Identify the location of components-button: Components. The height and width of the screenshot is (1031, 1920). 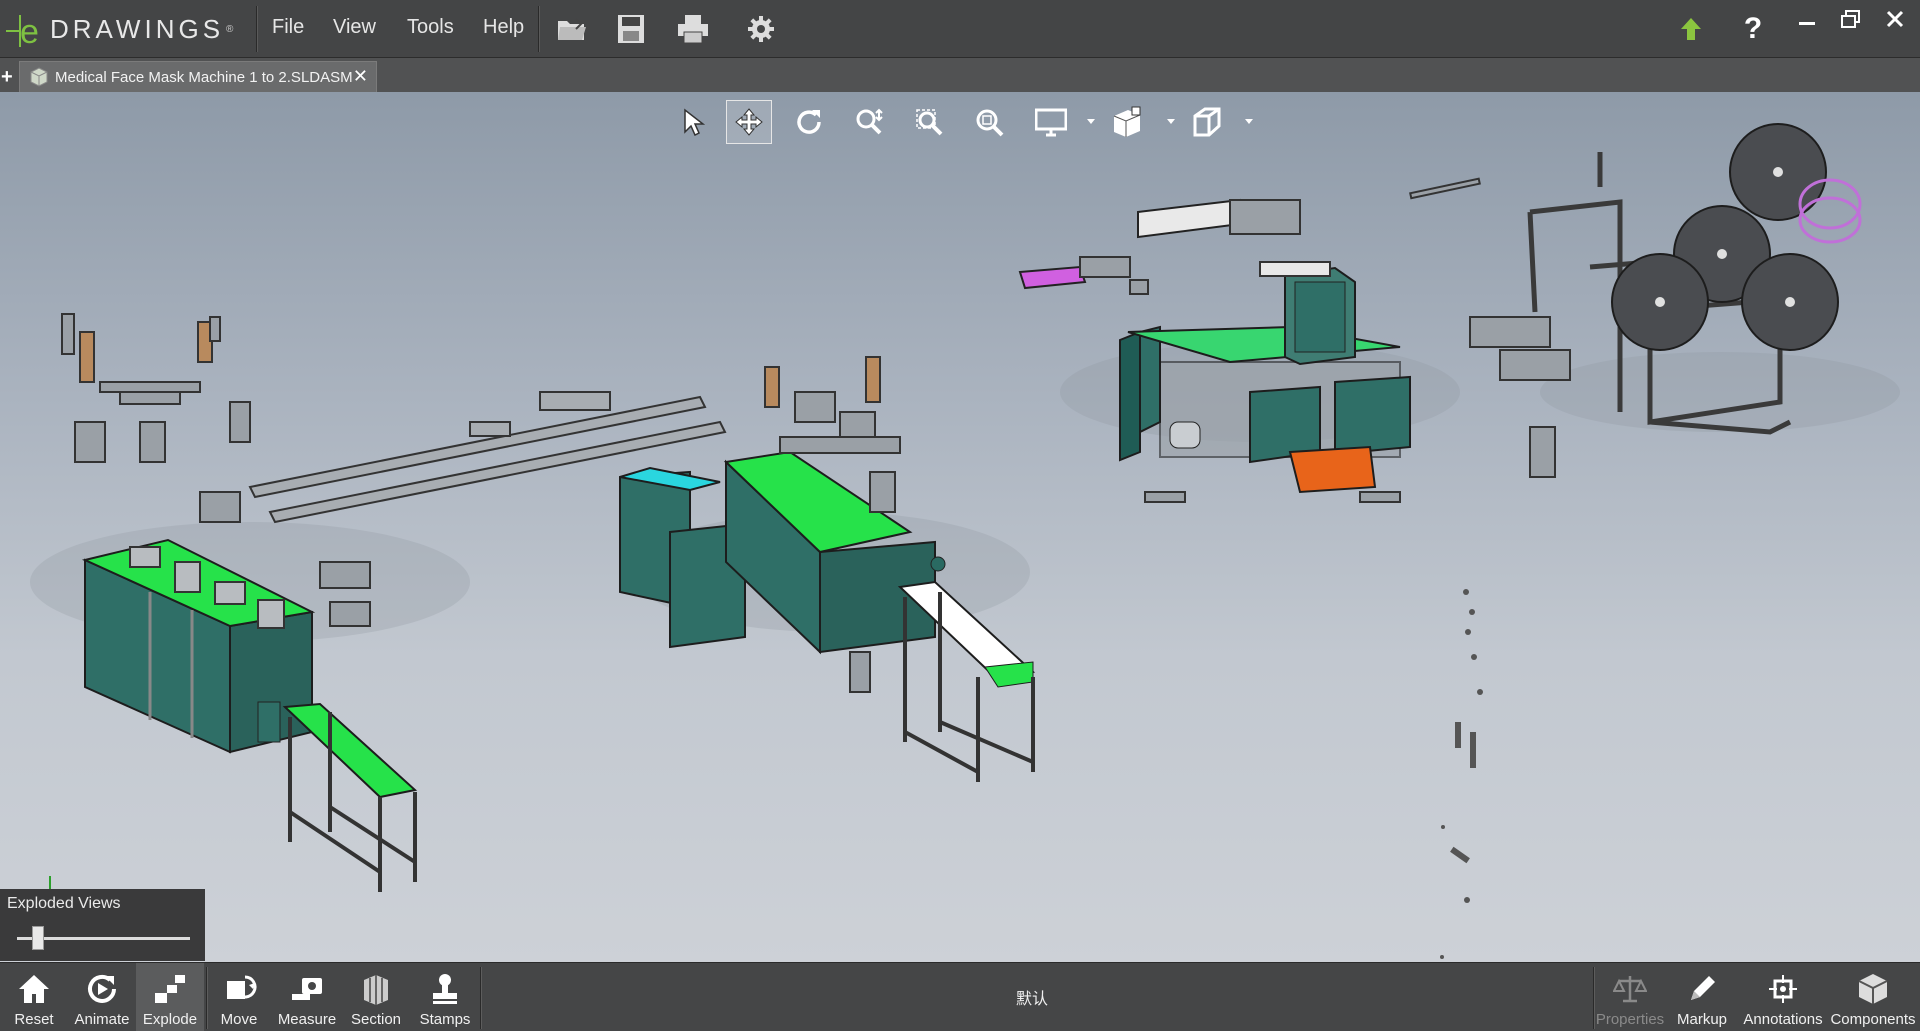
(1873, 997).